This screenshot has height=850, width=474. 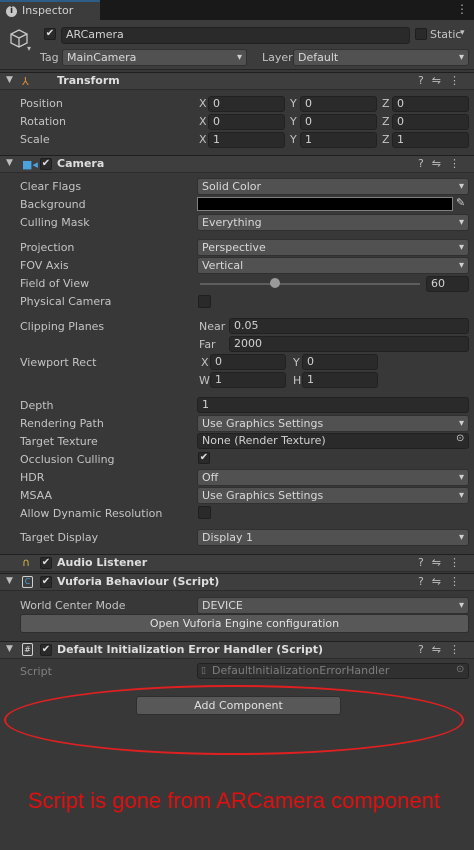 What do you see at coordinates (62, 326) in the screenshot?
I see `clipping-planes-label: Clipping Planes` at bounding box center [62, 326].